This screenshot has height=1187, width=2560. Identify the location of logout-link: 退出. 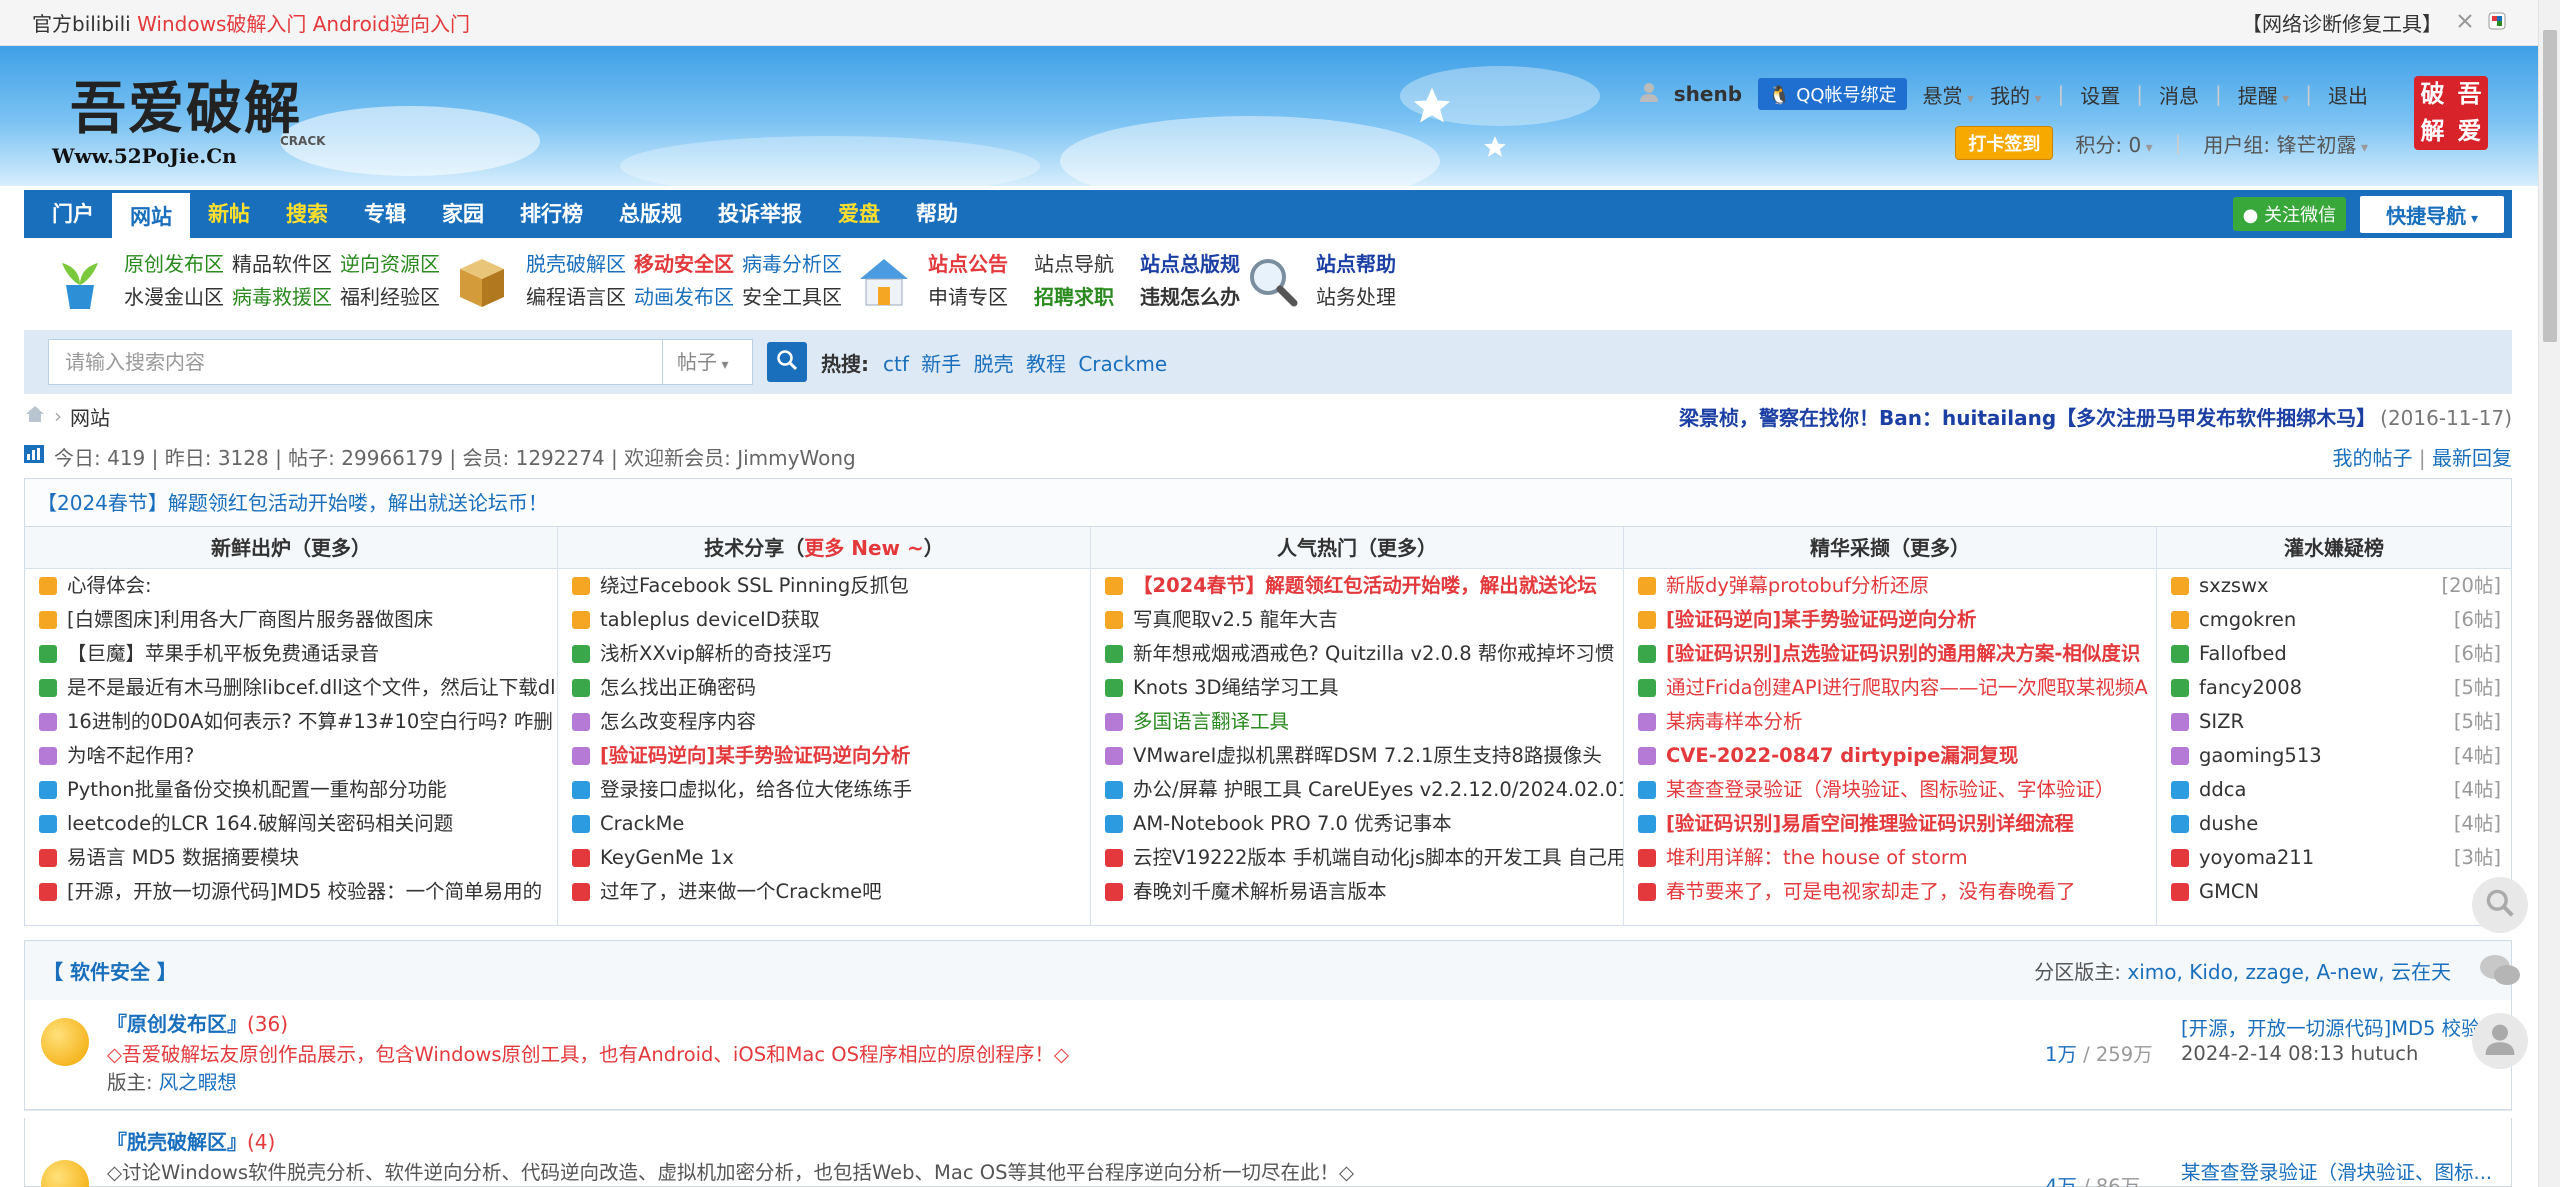
(2348, 94).